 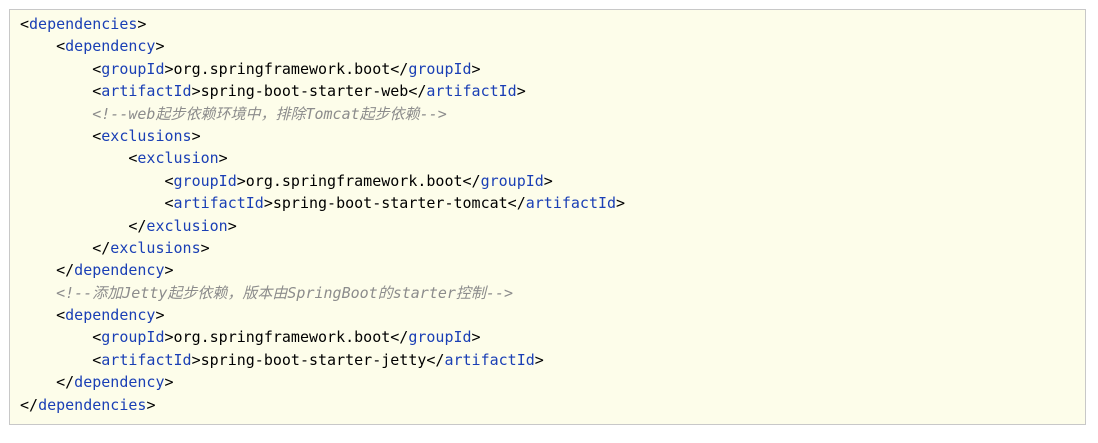 I want to click on xml-text: spring-boot-starter-jetty, so click(x=313, y=359).